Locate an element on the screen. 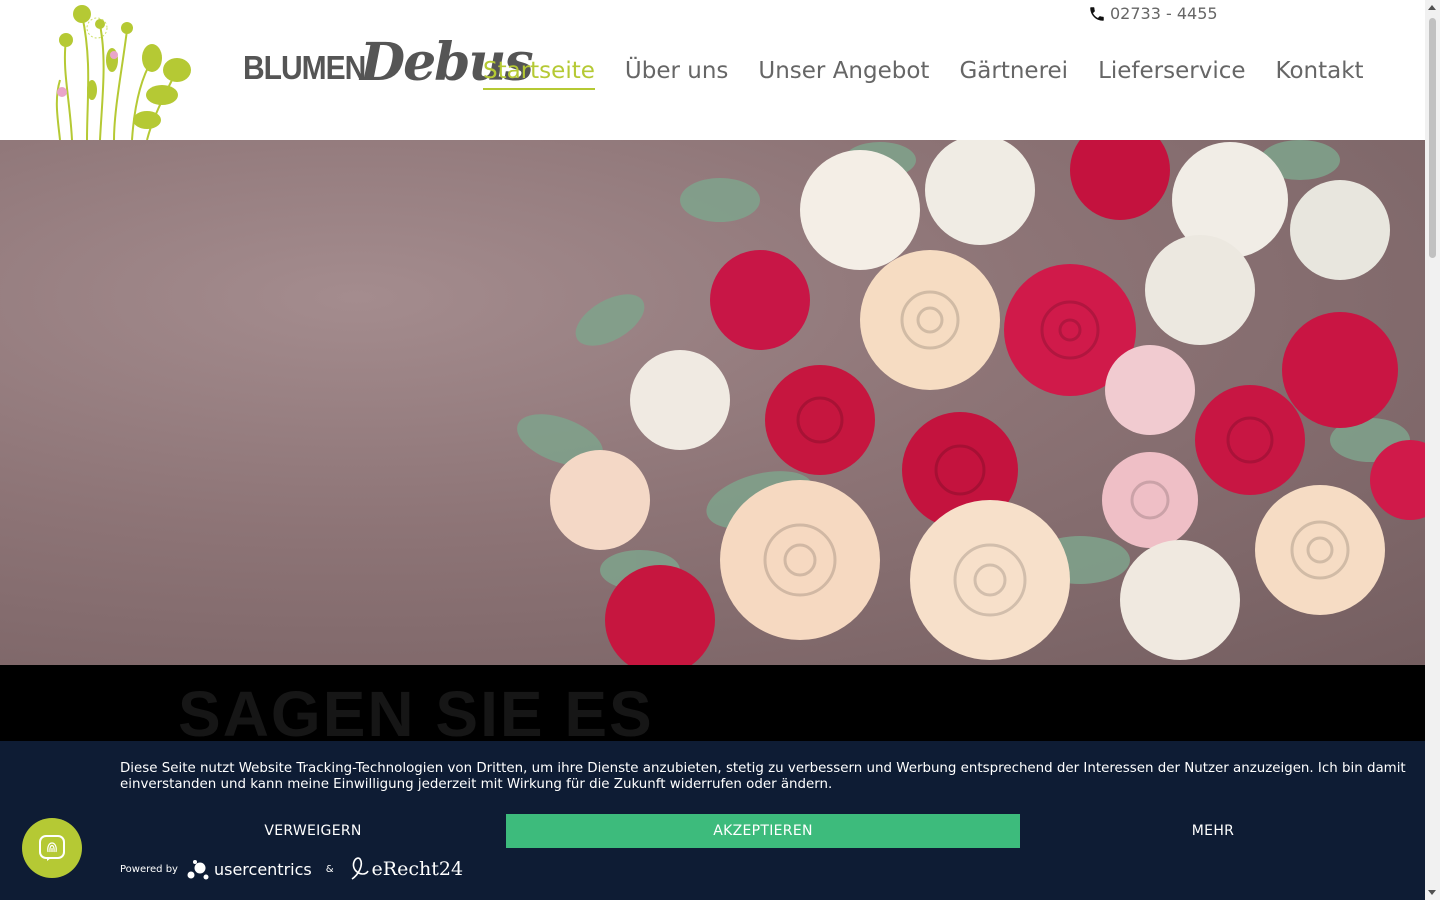 This screenshot has height=900, width=1440. privacy-settings-button is located at coordinates (52, 848).